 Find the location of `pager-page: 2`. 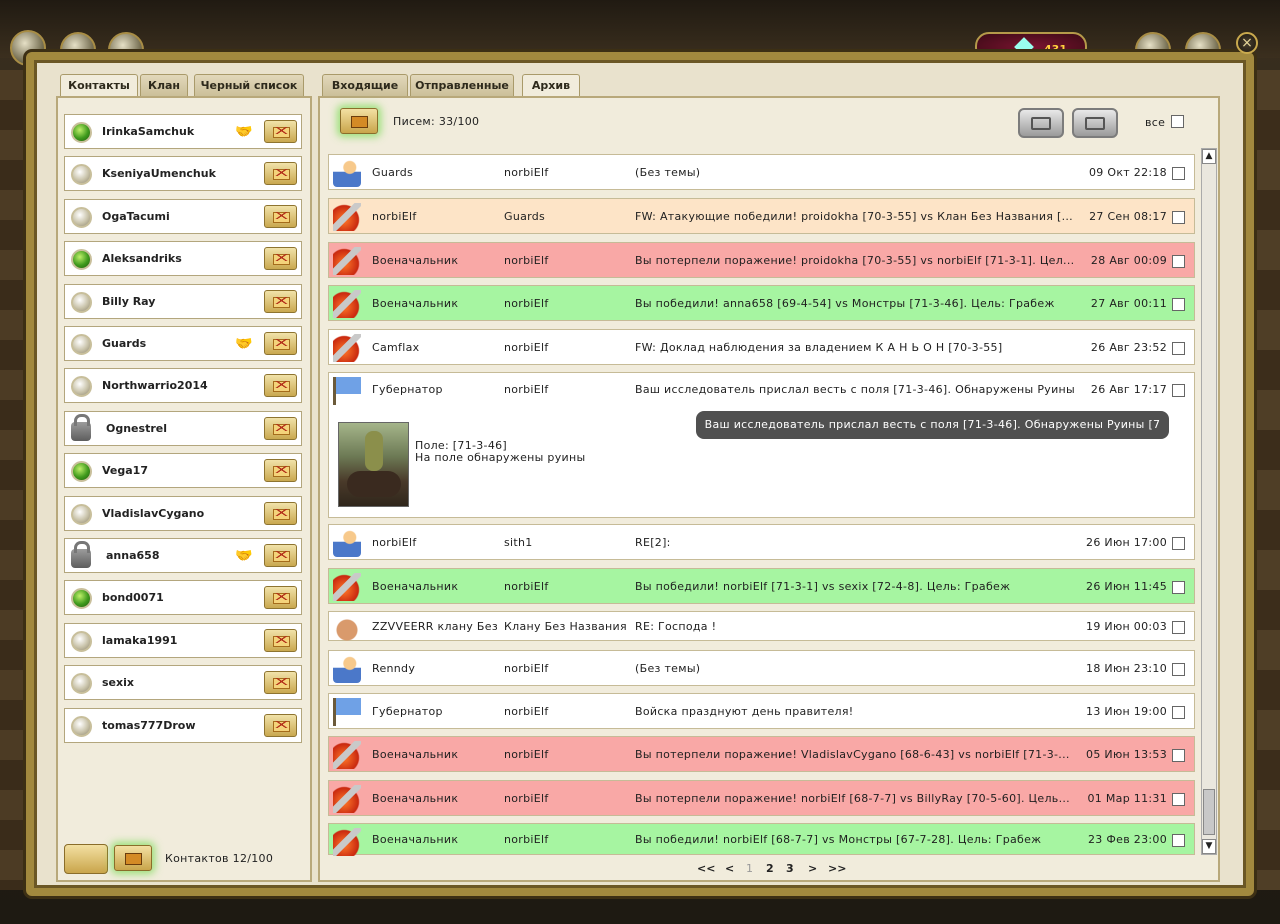

pager-page: 2 is located at coordinates (770, 868).